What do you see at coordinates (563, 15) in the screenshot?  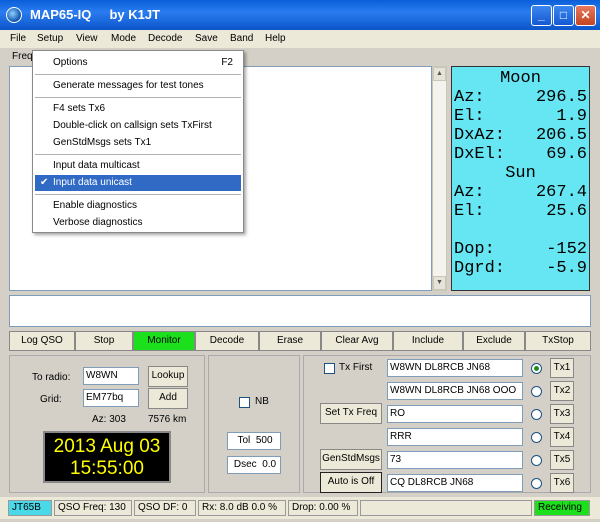 I see `maximize-button: □` at bounding box center [563, 15].